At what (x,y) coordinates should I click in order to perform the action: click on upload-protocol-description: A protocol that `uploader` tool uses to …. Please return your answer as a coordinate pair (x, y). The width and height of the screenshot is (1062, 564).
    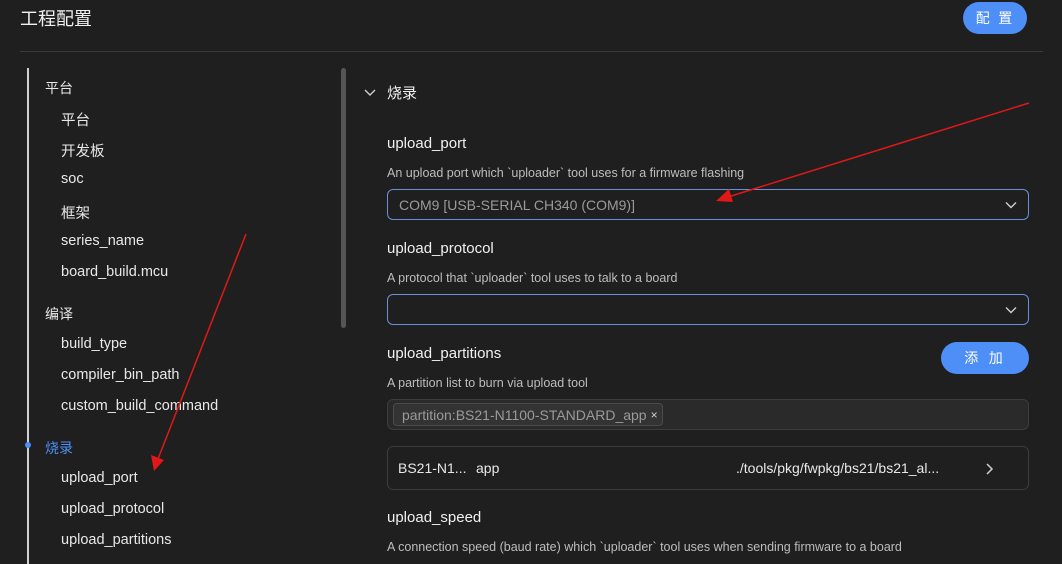
    Looking at the image, I should click on (532, 278).